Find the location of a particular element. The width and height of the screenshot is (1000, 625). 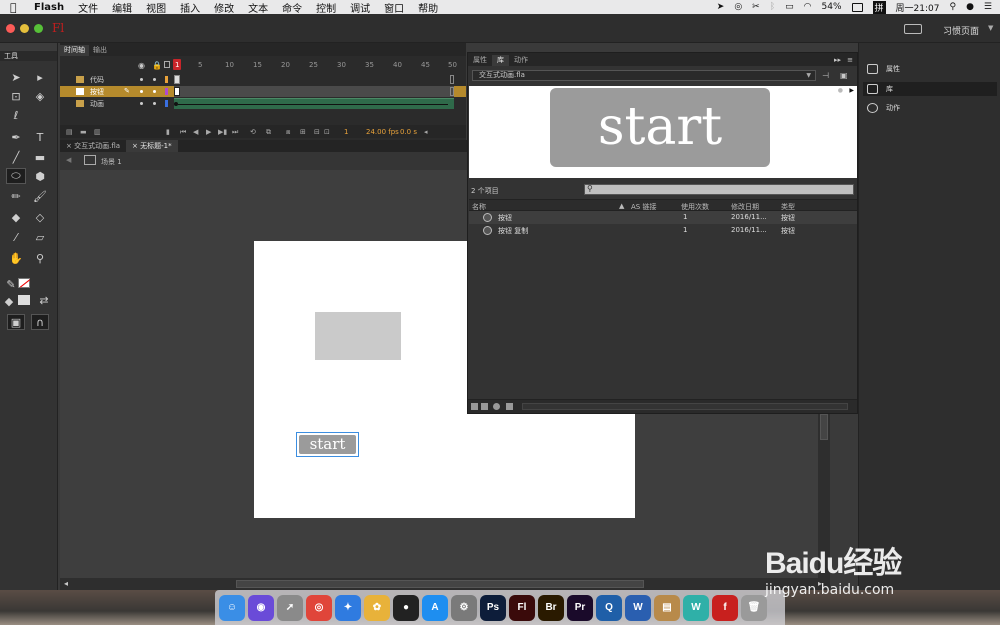

horizontal-scrollbar is located at coordinates (685, 406).